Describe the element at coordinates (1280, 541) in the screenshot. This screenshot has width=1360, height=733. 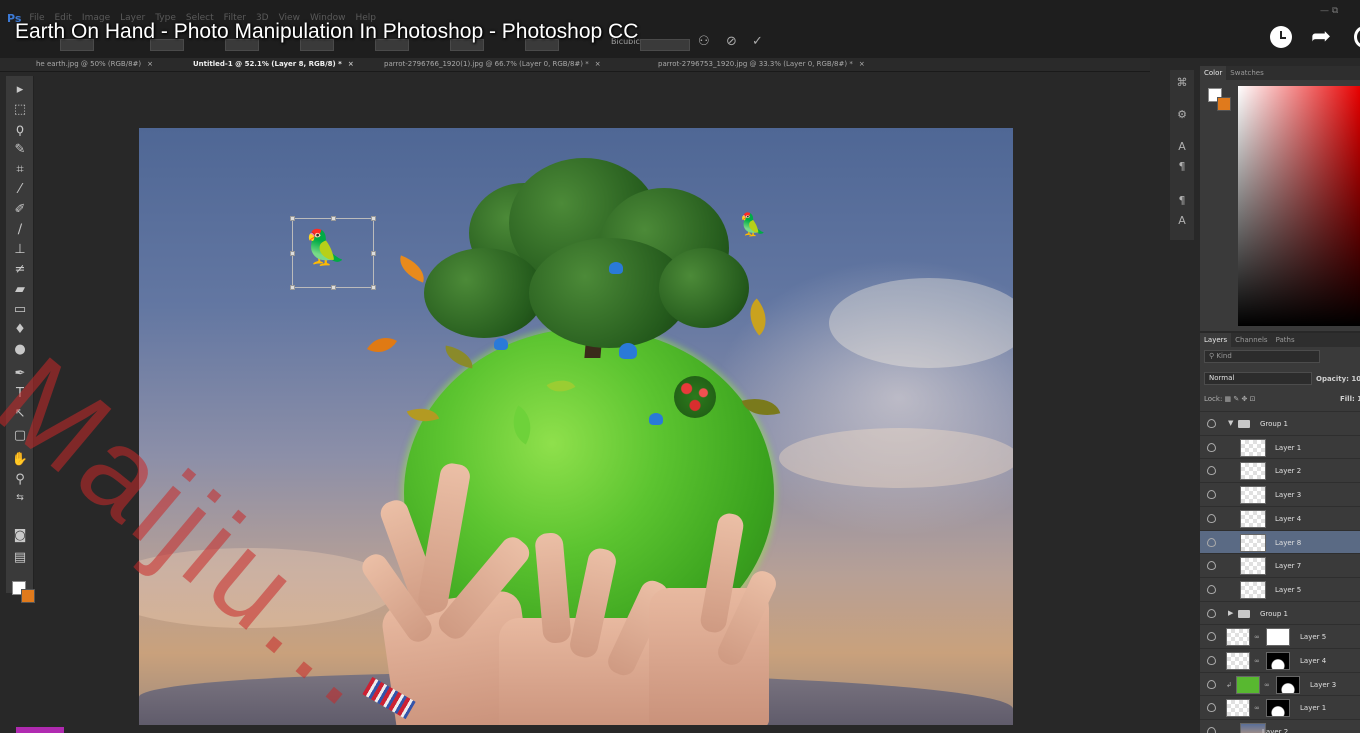
I see `layer-row: Layer 8` at that location.